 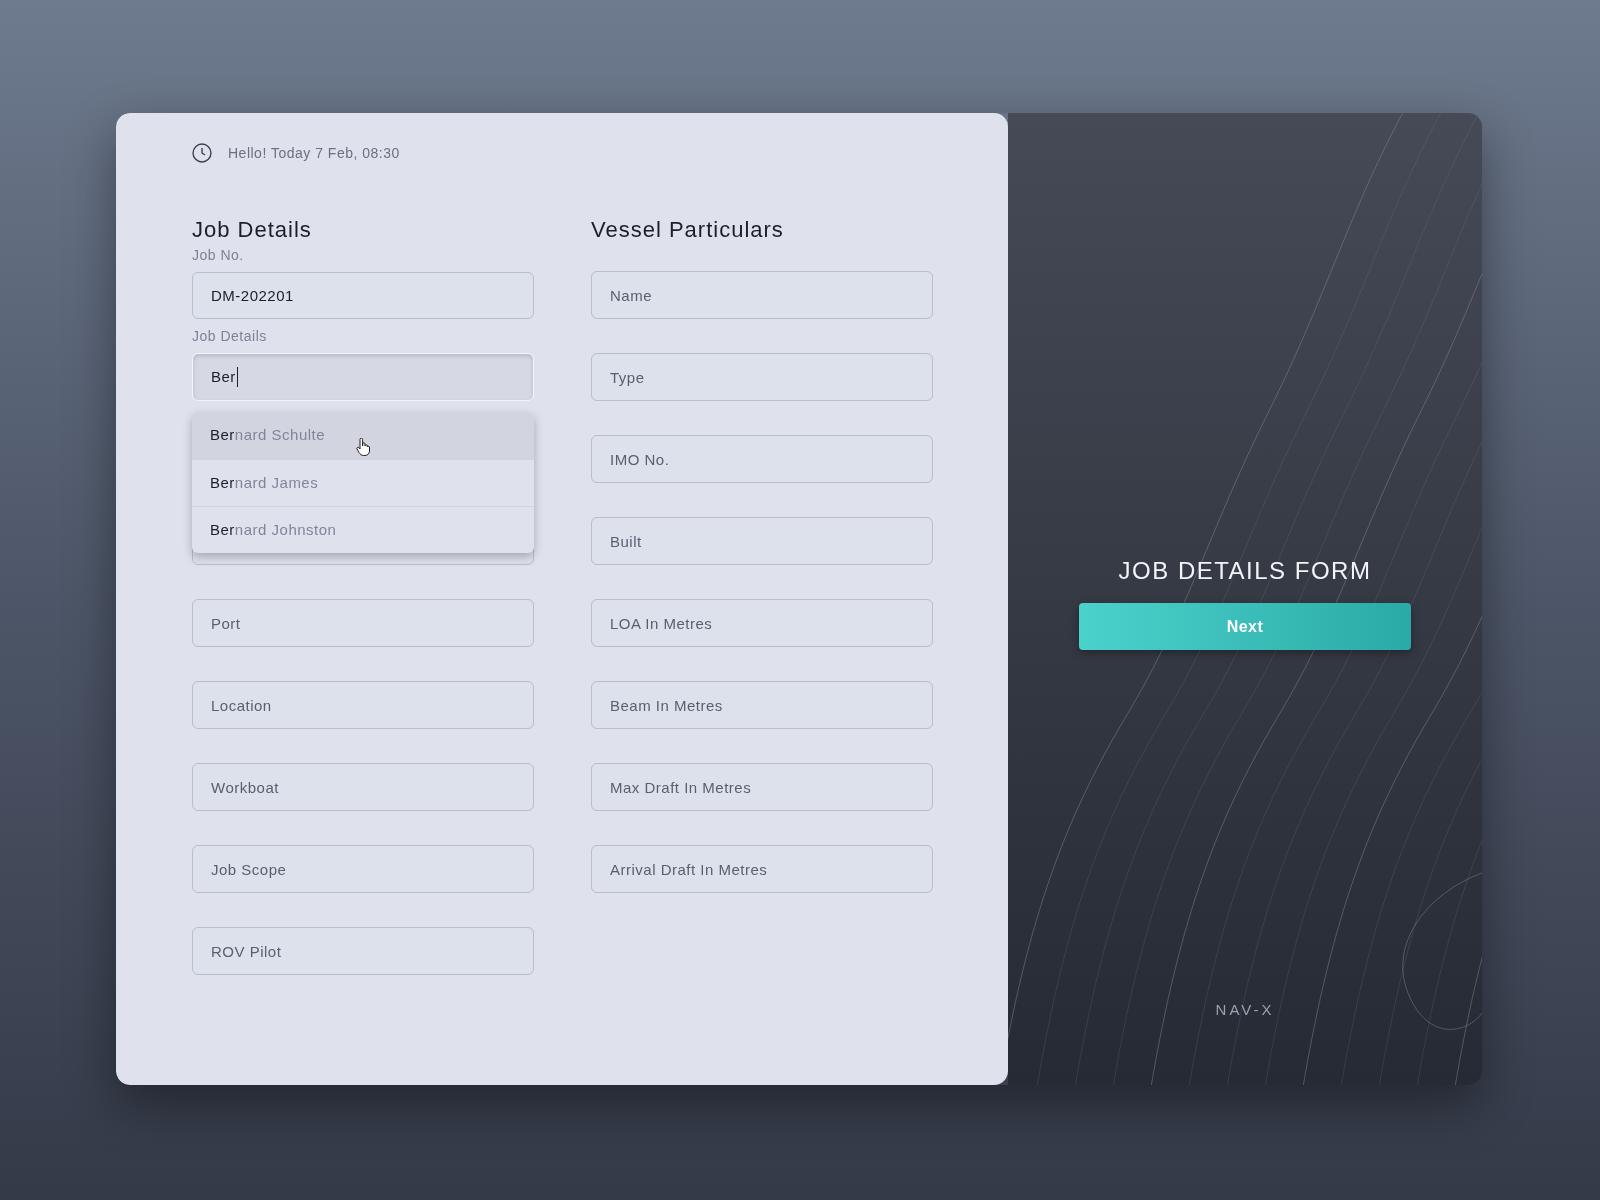 What do you see at coordinates (363, 482) in the screenshot?
I see `suggestion-item: Bernard James` at bounding box center [363, 482].